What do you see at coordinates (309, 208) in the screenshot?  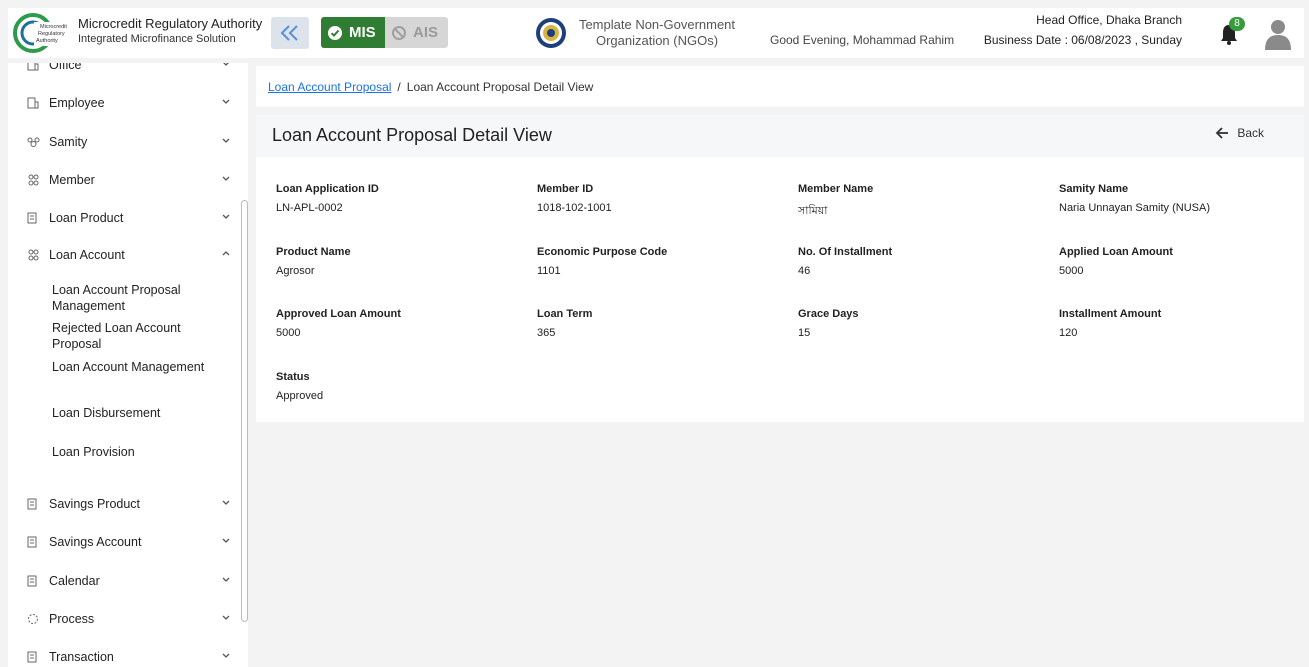 I see `field-value: LN-APL-0002` at bounding box center [309, 208].